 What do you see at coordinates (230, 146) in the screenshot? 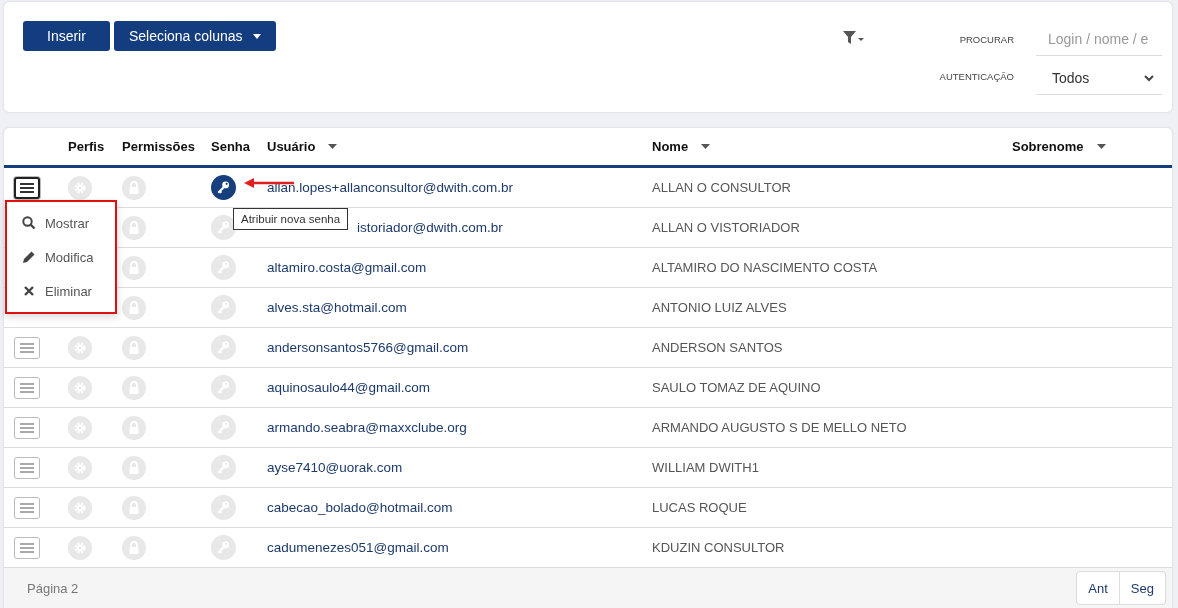
I see `column-header: Senha` at bounding box center [230, 146].